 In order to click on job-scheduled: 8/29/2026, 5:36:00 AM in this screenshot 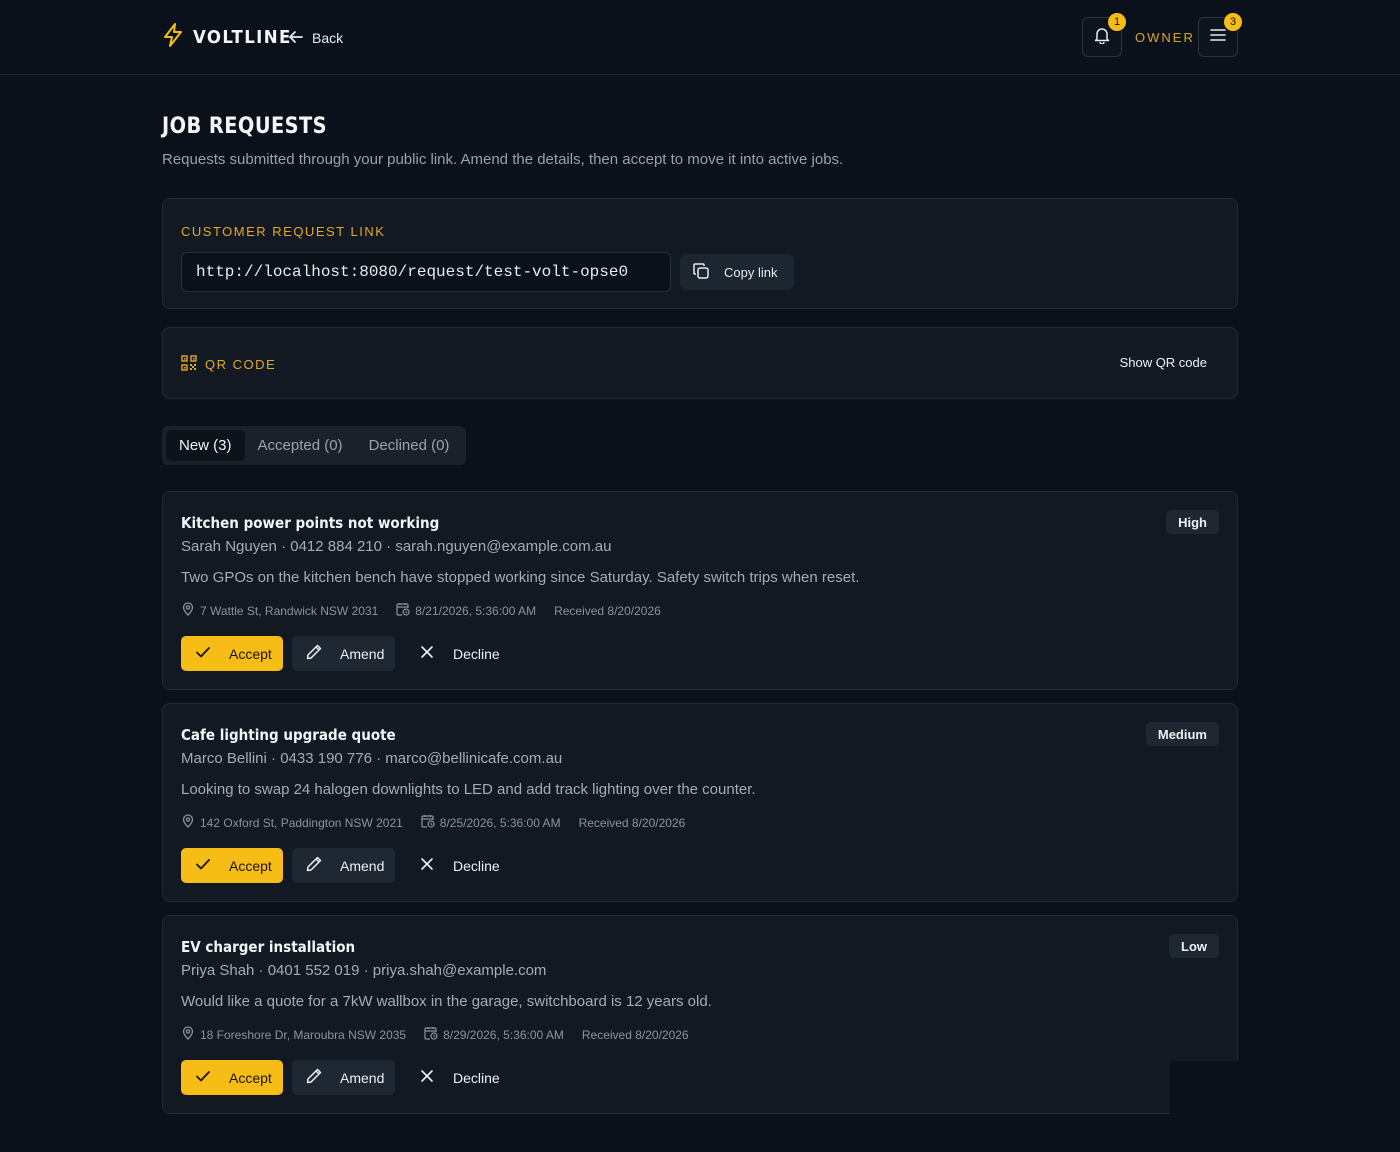, I will do `click(494, 1034)`.